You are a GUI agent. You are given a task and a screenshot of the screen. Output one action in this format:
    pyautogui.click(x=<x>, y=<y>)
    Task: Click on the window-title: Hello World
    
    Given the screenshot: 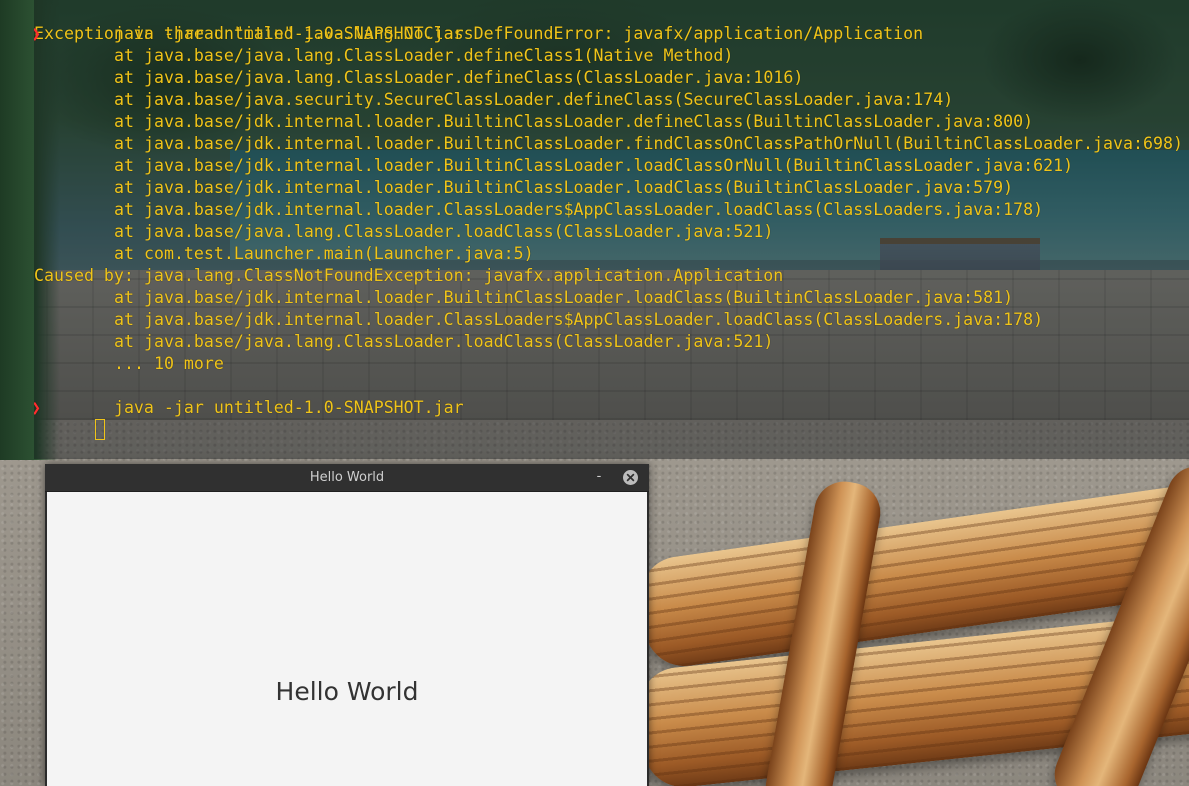 What is the action you would take?
    pyautogui.click(x=347, y=477)
    